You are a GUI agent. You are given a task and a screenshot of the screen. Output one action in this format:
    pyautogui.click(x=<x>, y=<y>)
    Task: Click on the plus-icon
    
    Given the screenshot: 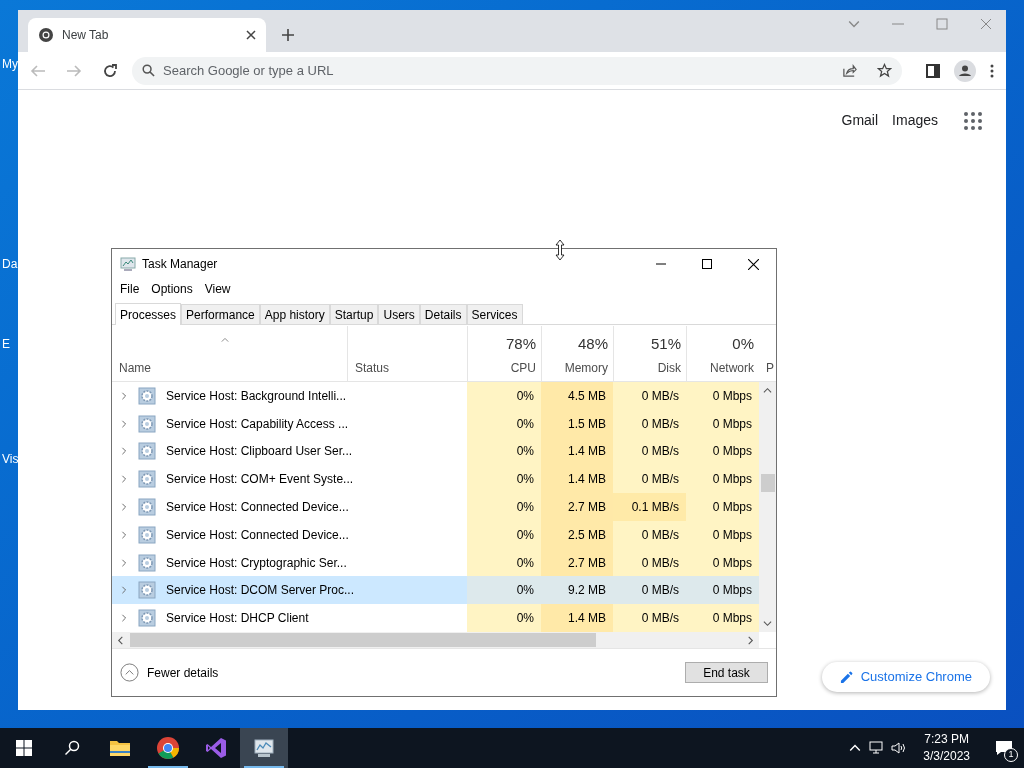 What is the action you would take?
    pyautogui.click(x=288, y=35)
    